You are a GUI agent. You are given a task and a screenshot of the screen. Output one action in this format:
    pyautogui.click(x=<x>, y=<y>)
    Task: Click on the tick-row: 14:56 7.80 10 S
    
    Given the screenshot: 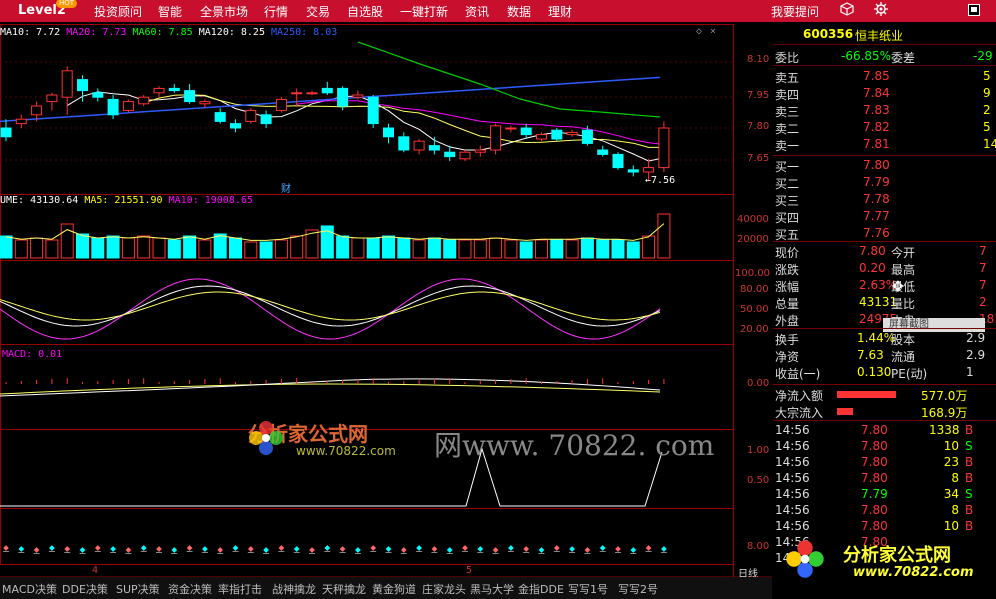 What is the action you would take?
    pyautogui.click(x=884, y=446)
    